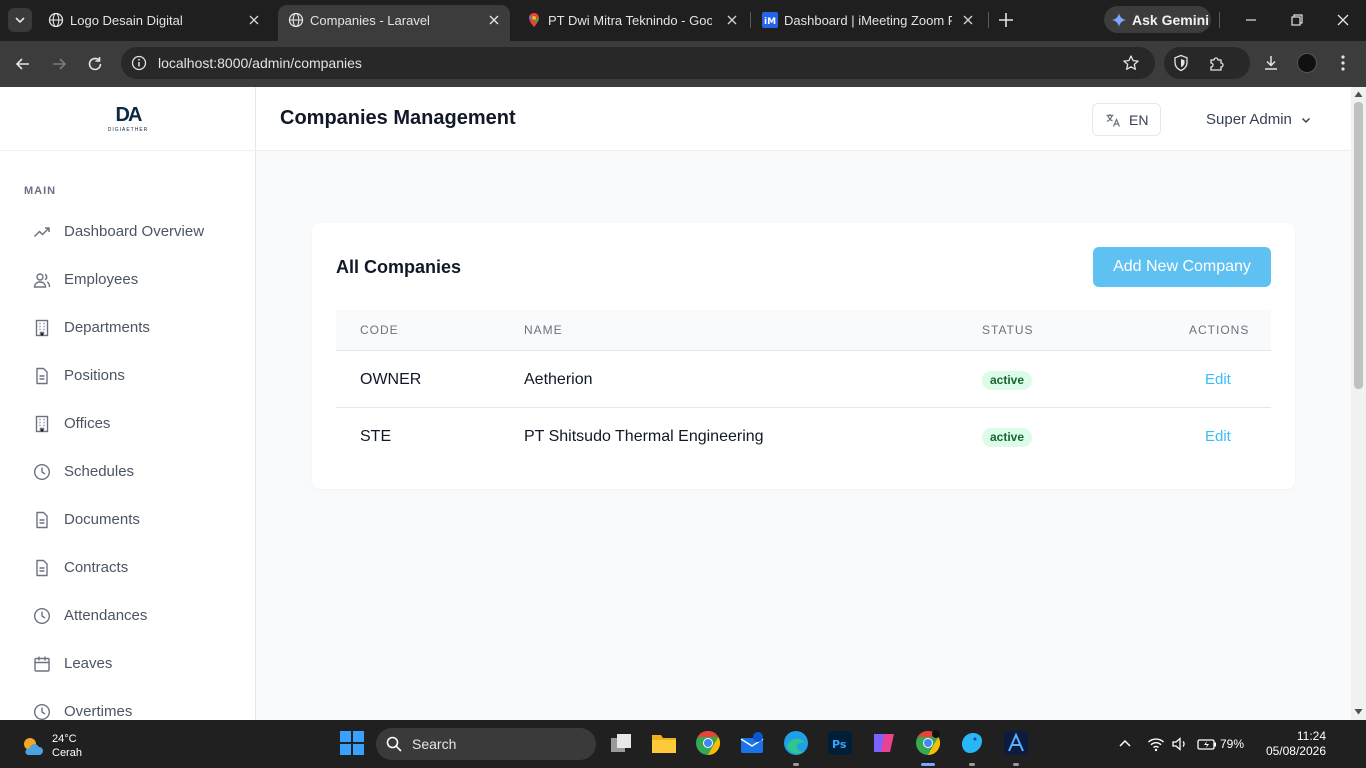 This screenshot has height=768, width=1366. I want to click on arc-app-icon, so click(1016, 743).